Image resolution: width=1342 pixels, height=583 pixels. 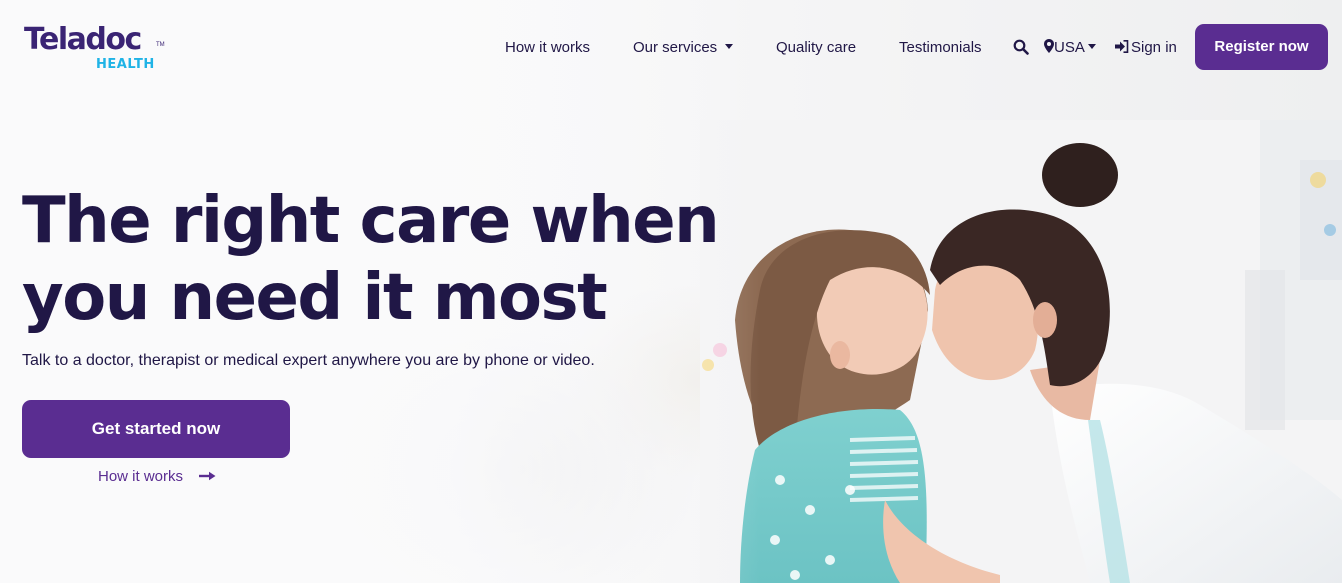 I want to click on how-it-works-link: How it works, so click(x=157, y=476).